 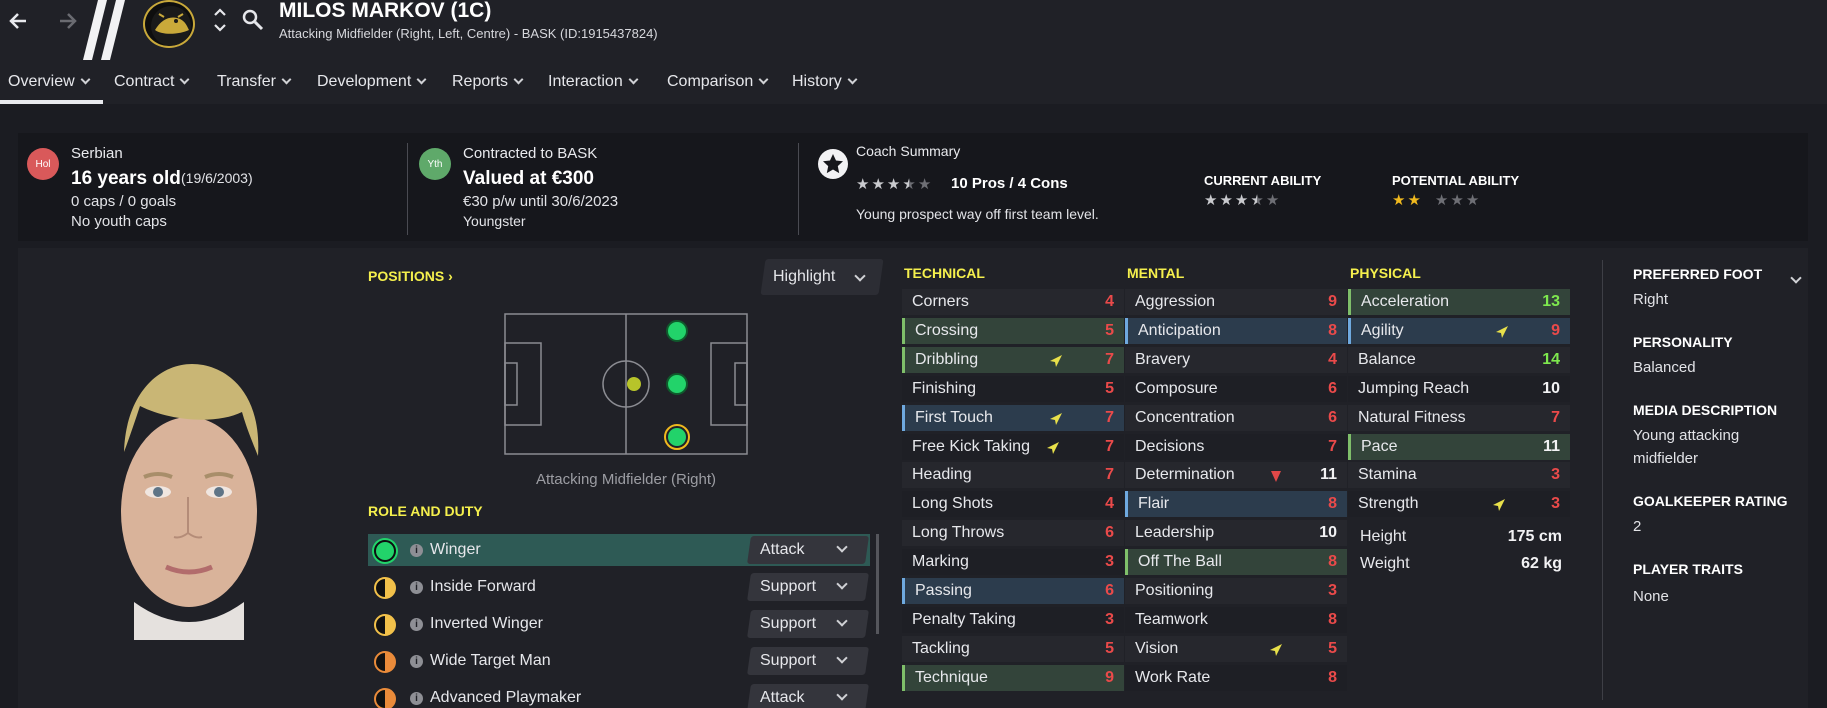 What do you see at coordinates (1013, 677) in the screenshot?
I see `attribute-row: Technique 9` at bounding box center [1013, 677].